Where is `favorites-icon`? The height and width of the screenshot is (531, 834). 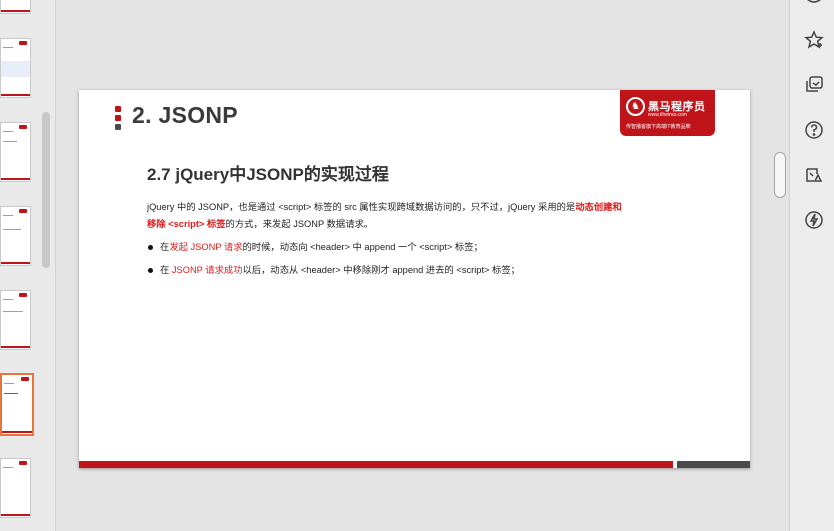
favorites-icon is located at coordinates (814, 40).